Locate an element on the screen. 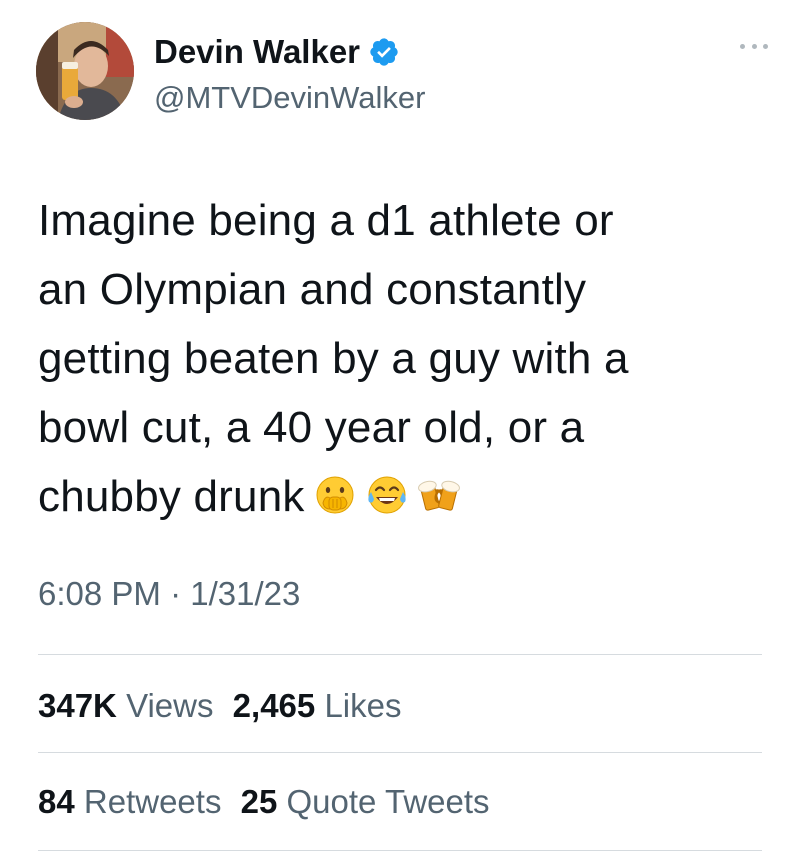 The image size is (800, 862). avatar is located at coordinates (85, 71).